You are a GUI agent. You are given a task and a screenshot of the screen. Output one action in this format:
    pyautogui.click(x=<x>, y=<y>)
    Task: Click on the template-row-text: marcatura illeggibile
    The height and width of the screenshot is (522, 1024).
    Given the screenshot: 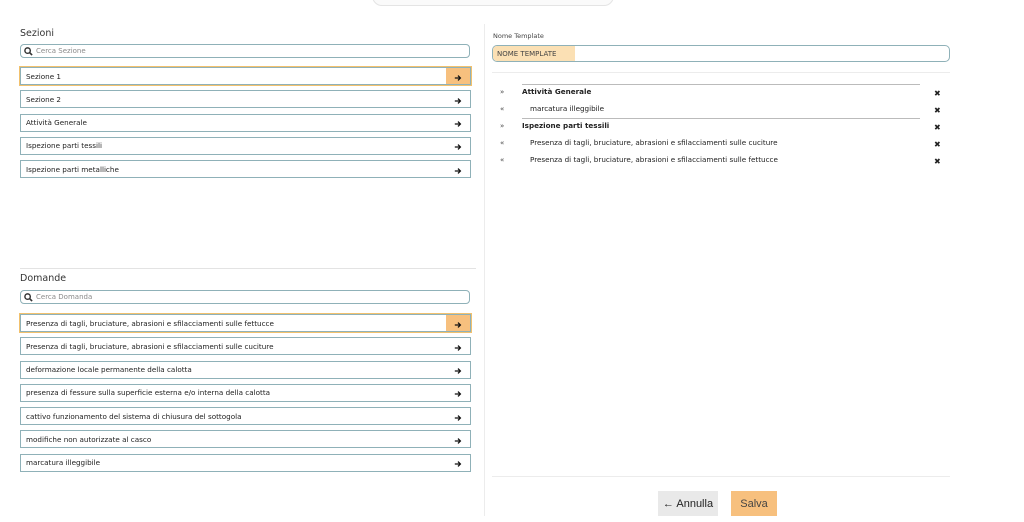 What is the action you would take?
    pyautogui.click(x=567, y=108)
    